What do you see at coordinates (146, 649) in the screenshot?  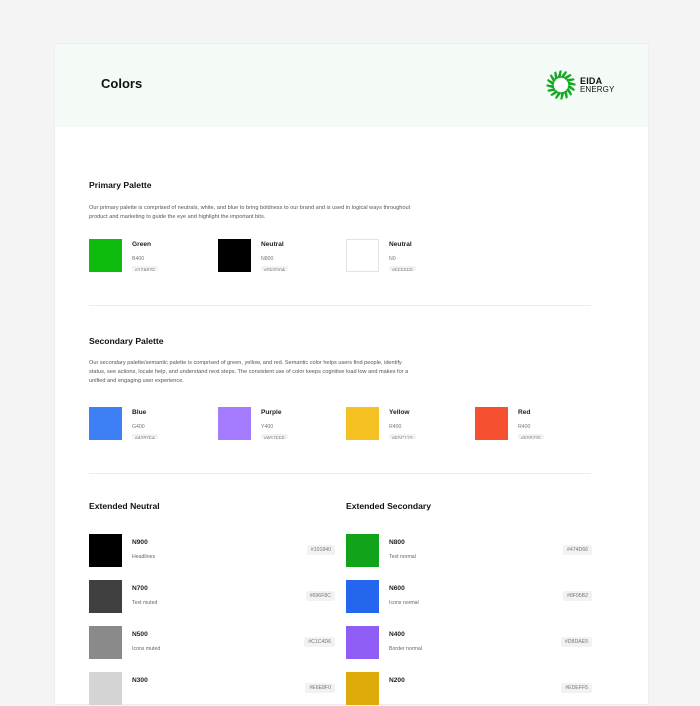 I see `row-description: Icons muted` at bounding box center [146, 649].